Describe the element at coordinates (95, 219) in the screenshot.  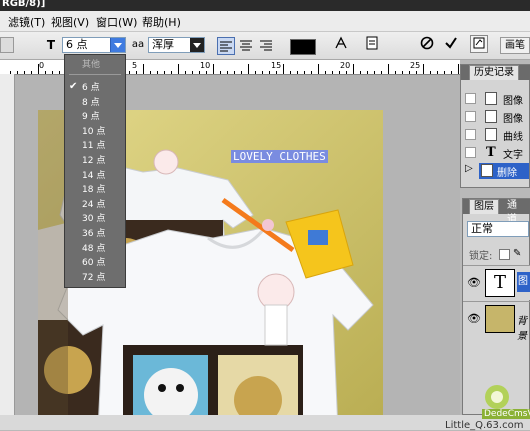
I see `font-size-option: 30 点` at that location.